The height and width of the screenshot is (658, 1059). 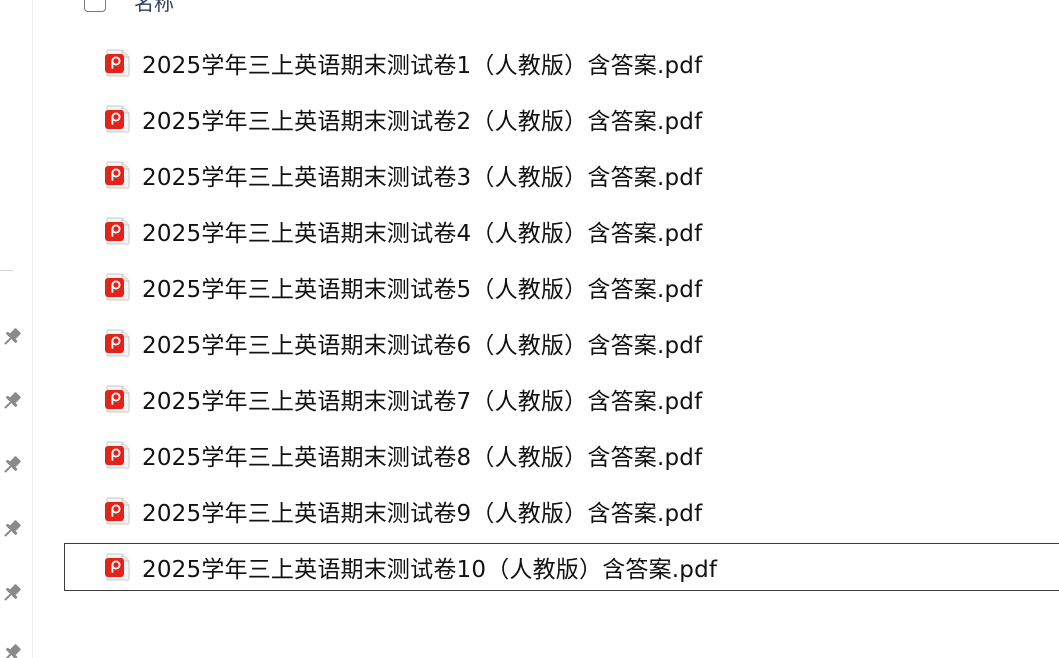 What do you see at coordinates (422, 178) in the screenshot?
I see `file-name: 2025学年三上英语期末测试卷3（人教版）含答案.pdf` at bounding box center [422, 178].